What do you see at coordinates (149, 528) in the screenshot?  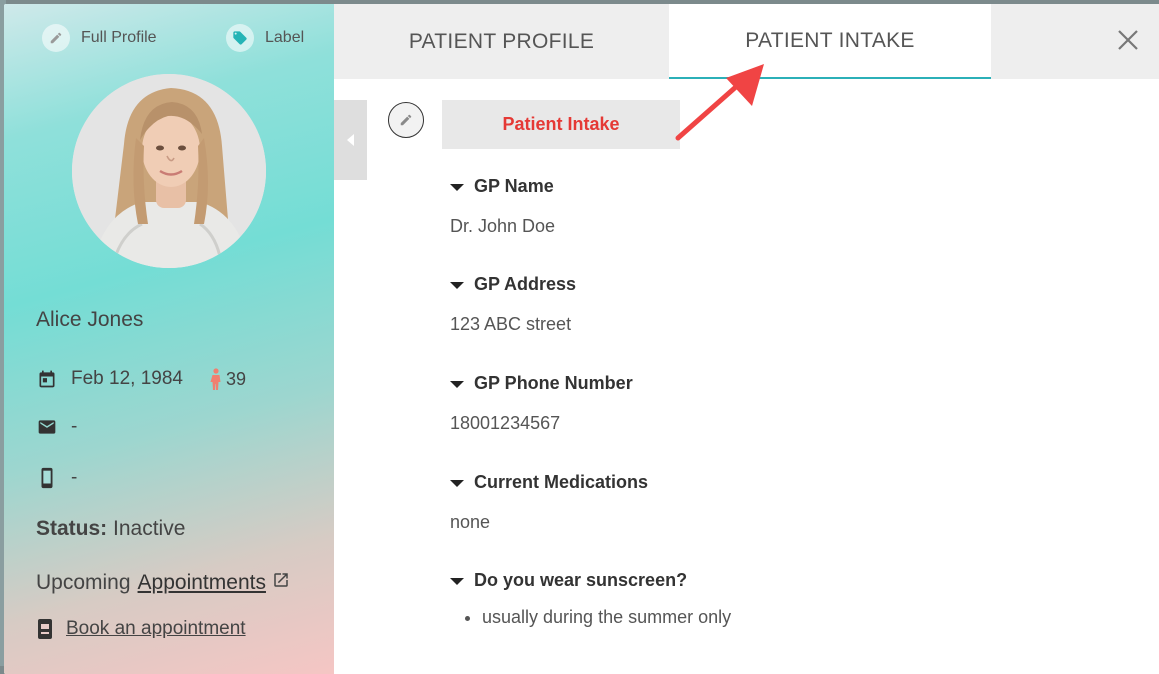 I see `status-value: Inactive` at bounding box center [149, 528].